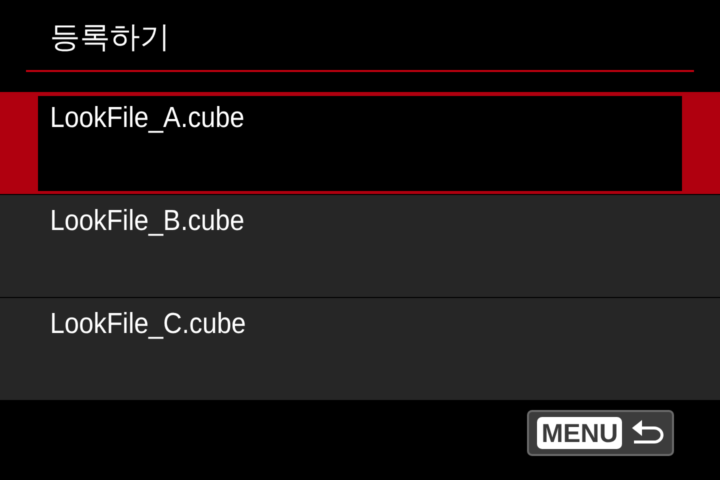 The height and width of the screenshot is (480, 720). I want to click on menu-back-button: MENU, so click(600, 433).